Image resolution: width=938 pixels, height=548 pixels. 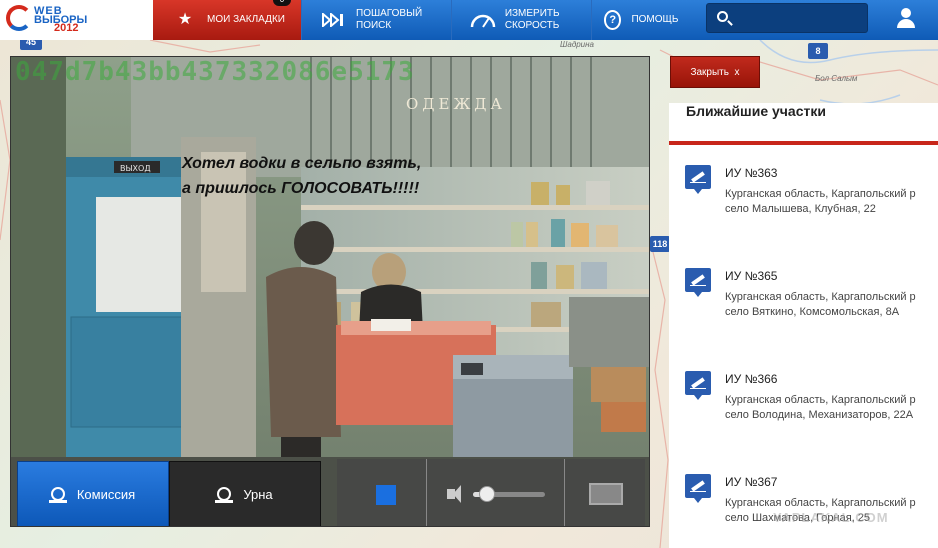 What do you see at coordinates (76, 20) in the screenshot?
I see `webvybory-logo: WEB ВЫБОРЫ 2012` at bounding box center [76, 20].